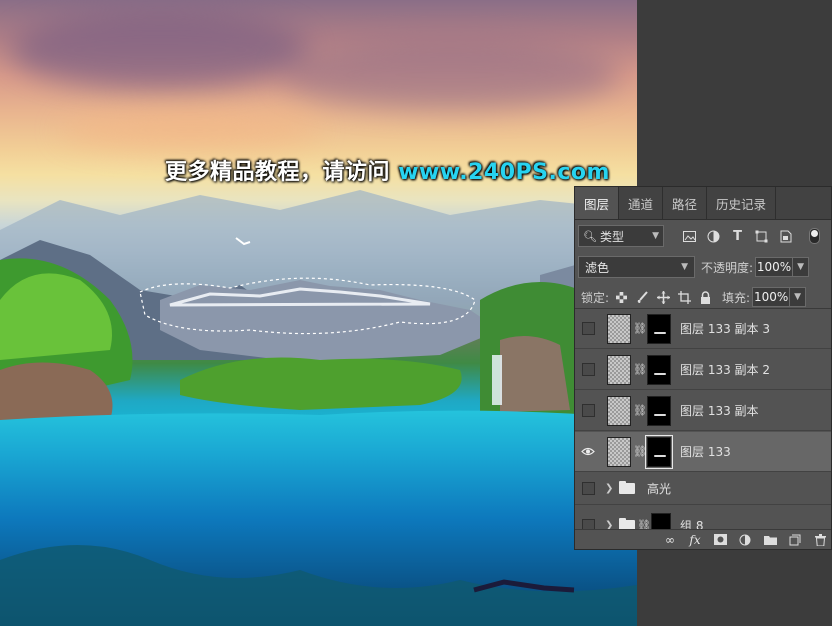  I want to click on layer-row: ⛓︎ 图层 133 副本 2, so click(703, 370).